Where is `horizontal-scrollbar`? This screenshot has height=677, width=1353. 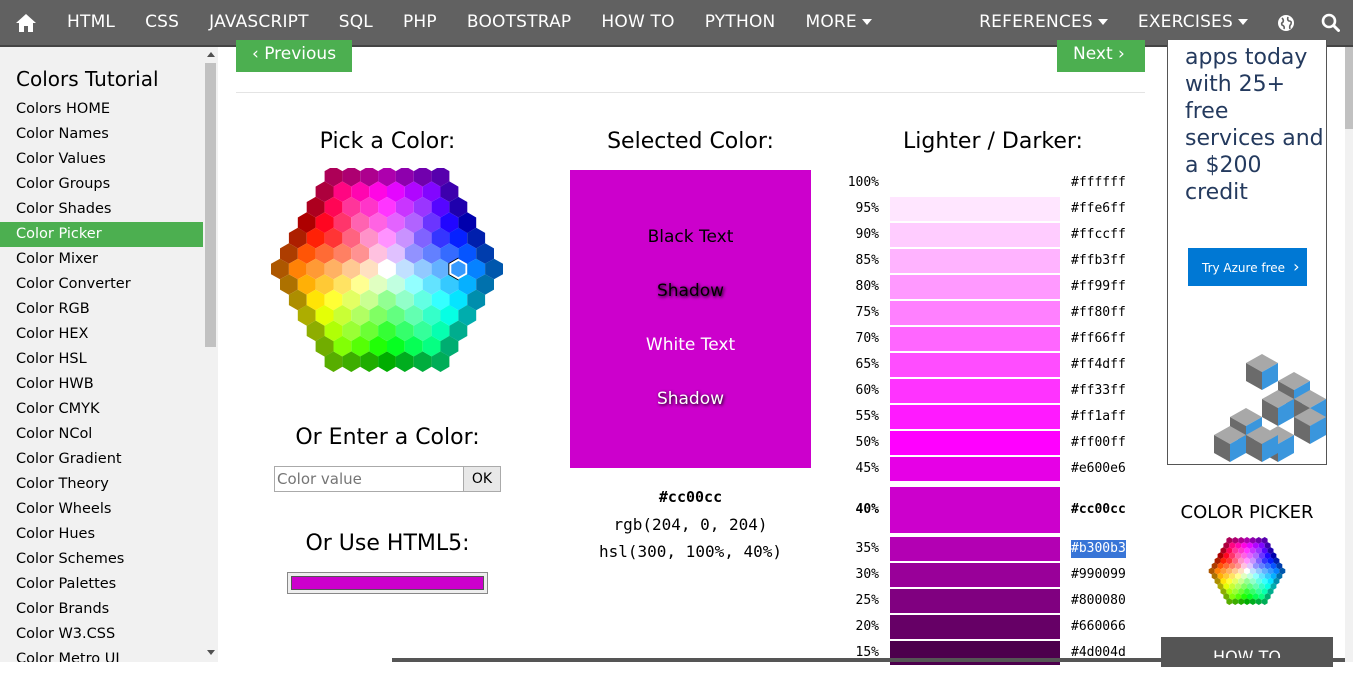 horizontal-scrollbar is located at coordinates (868, 660).